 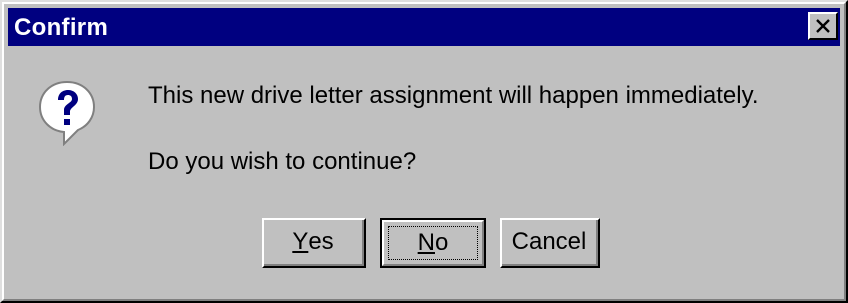 I want to click on no-button: No, so click(x=433, y=243).